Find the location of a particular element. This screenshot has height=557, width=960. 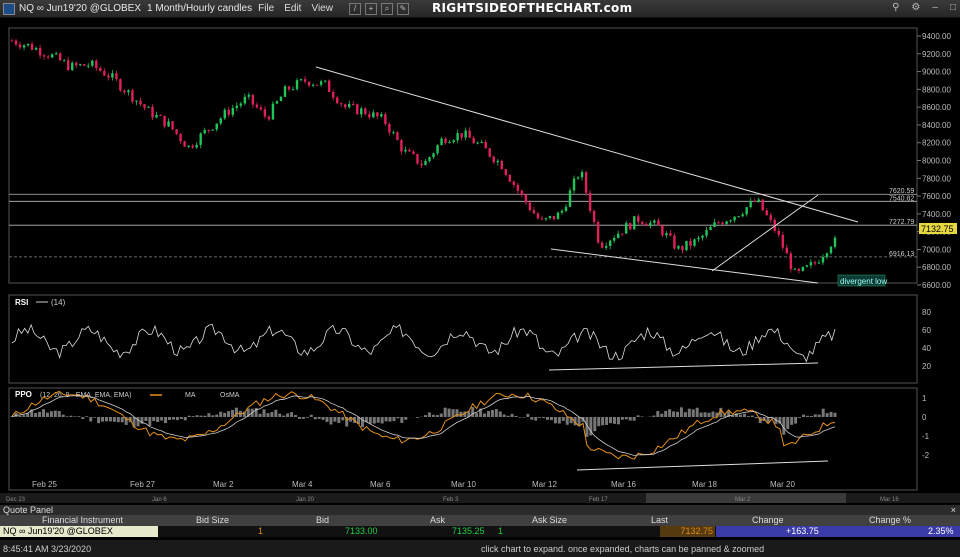

symbol-title: NQ ∞ Jun19'20 @GLOBEX is located at coordinates (80, 8).